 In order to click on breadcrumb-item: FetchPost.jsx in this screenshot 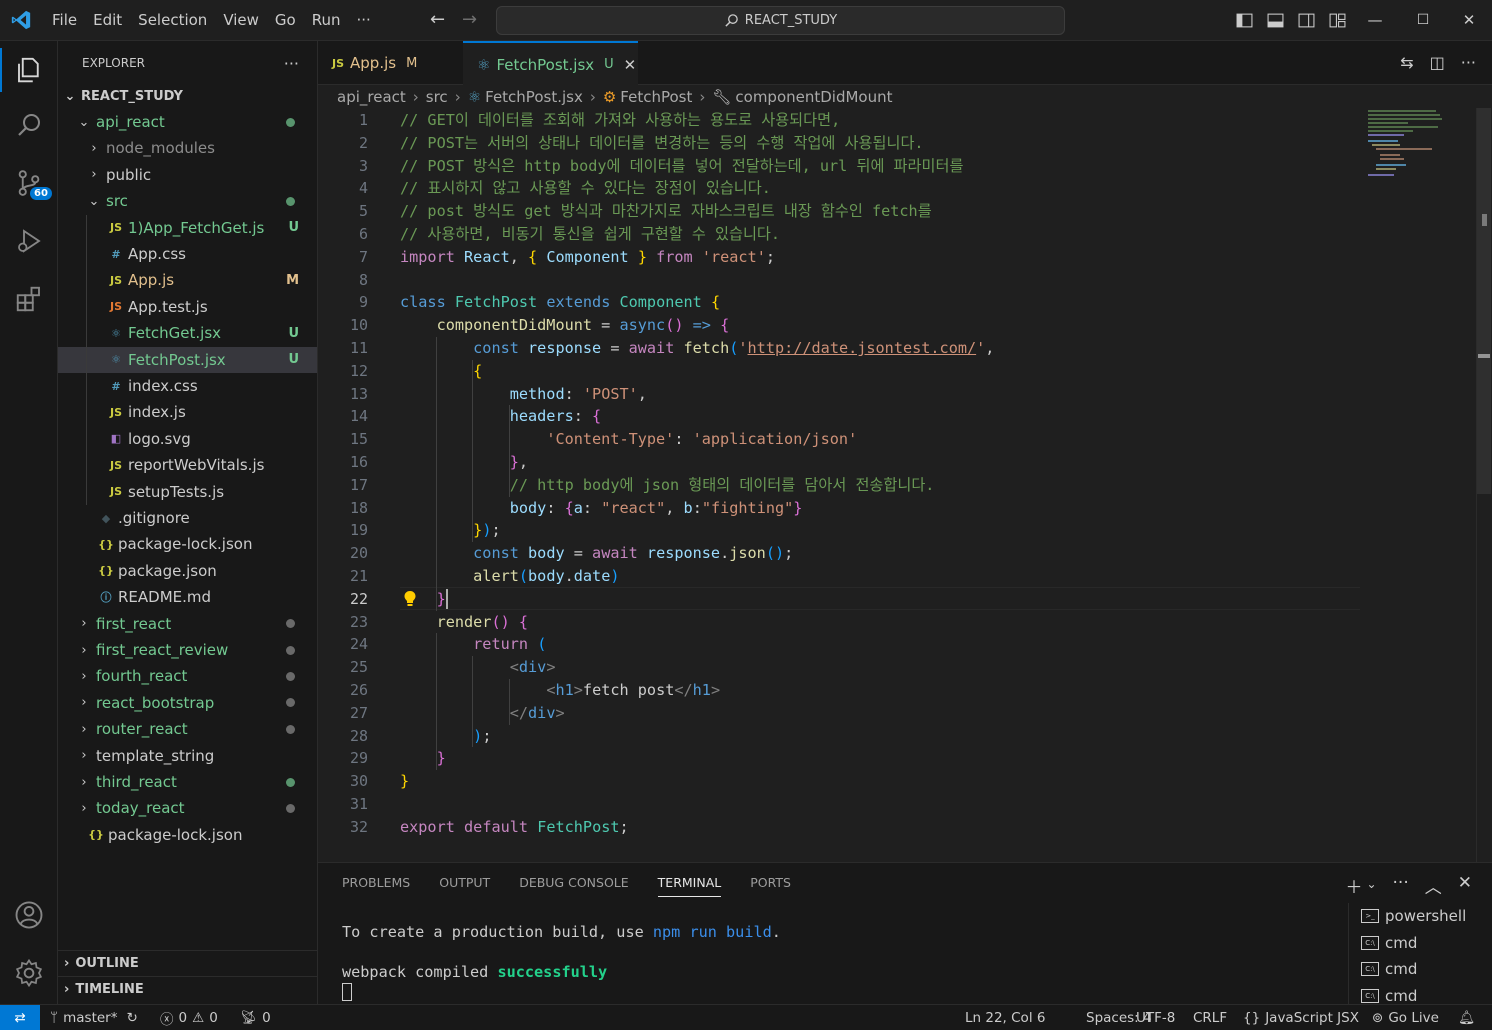, I will do `click(534, 97)`.